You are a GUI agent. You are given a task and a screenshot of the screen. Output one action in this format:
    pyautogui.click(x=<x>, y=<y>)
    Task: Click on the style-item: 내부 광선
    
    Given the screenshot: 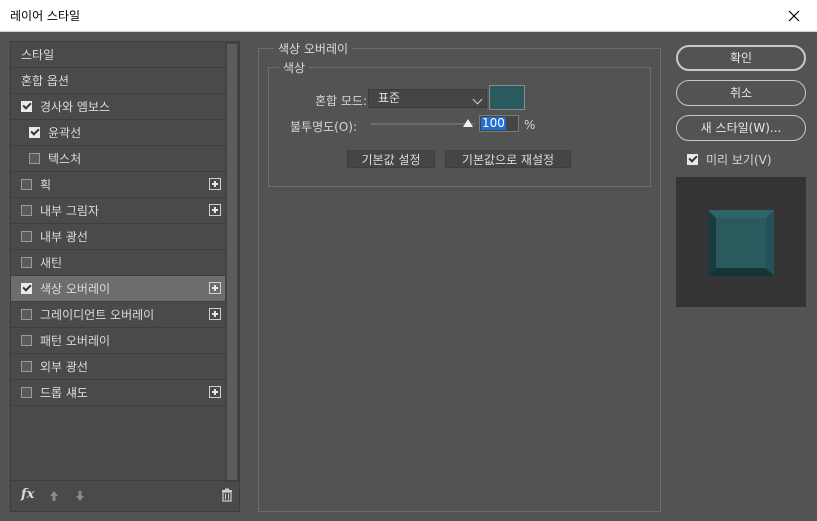 What is the action you would take?
    pyautogui.click(x=118, y=237)
    